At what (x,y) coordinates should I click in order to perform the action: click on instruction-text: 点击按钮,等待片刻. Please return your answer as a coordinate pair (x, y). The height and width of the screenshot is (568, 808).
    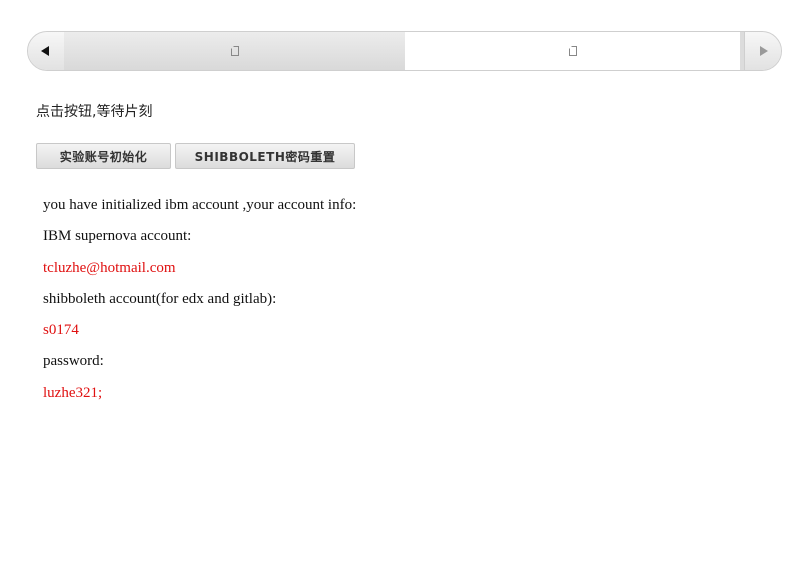
    Looking at the image, I should click on (94, 112).